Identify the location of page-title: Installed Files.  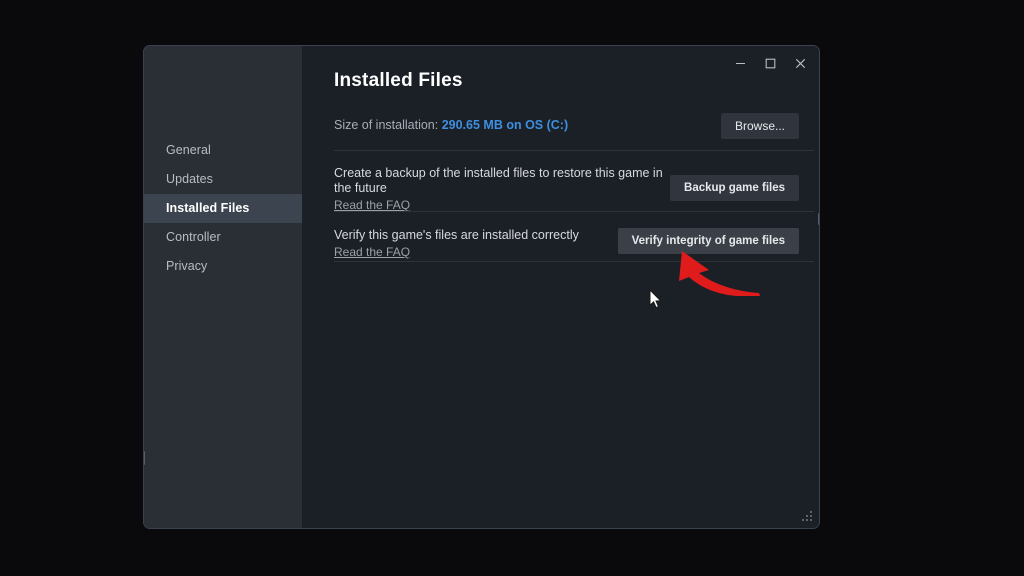
(398, 80).